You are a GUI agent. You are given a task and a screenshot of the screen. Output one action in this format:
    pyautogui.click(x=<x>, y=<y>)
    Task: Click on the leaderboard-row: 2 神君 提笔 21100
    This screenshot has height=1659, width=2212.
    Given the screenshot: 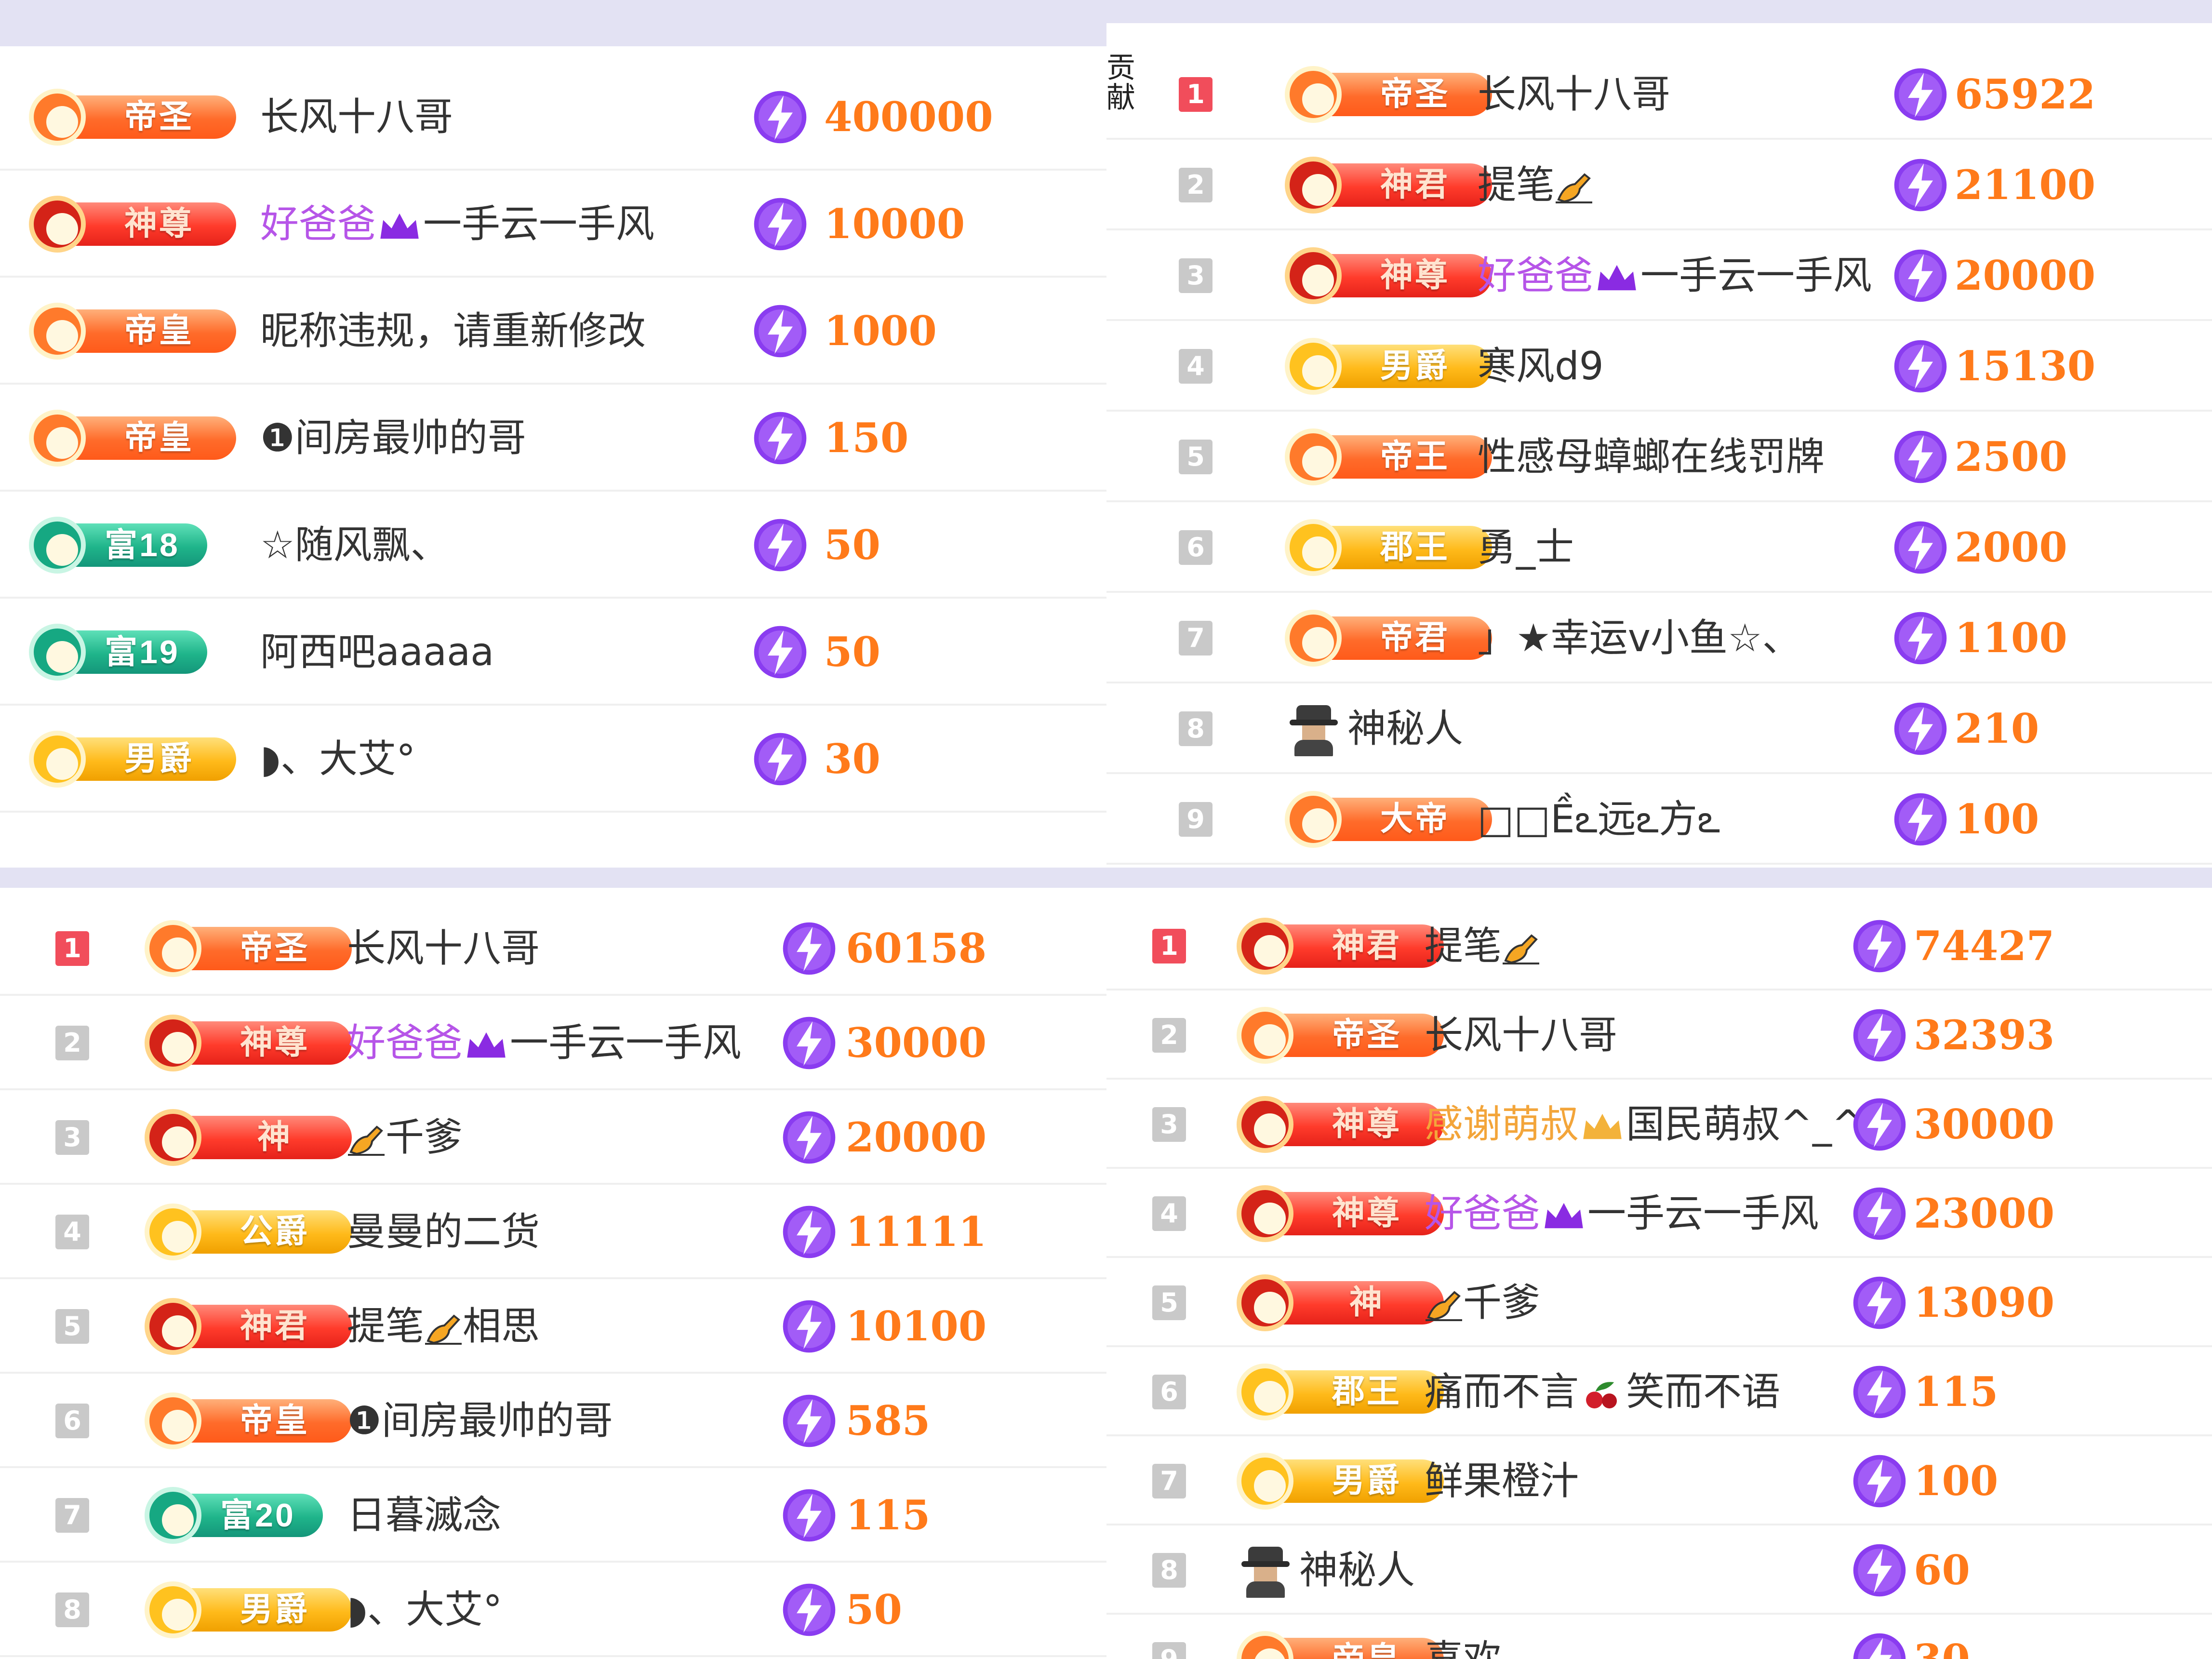 What is the action you would take?
    pyautogui.click(x=1659, y=185)
    